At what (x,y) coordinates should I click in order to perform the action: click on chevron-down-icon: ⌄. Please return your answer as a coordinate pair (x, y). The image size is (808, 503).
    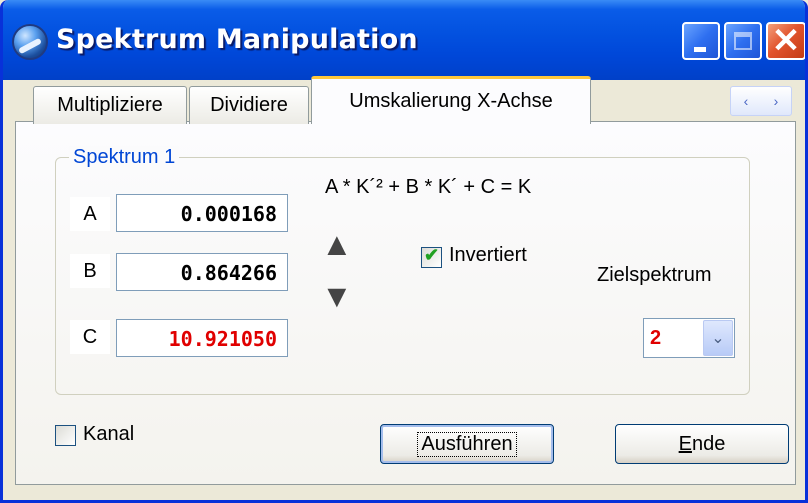
    Looking at the image, I should click on (718, 338).